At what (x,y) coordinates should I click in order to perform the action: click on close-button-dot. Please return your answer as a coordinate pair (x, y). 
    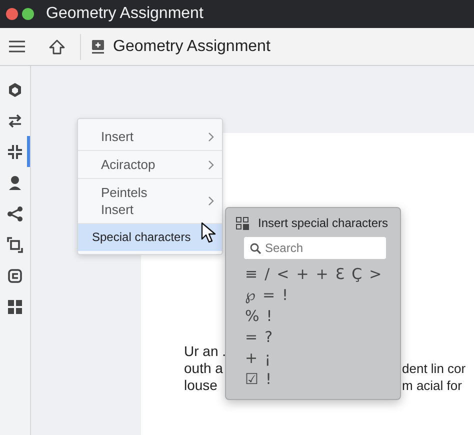
    Looking at the image, I should click on (12, 14).